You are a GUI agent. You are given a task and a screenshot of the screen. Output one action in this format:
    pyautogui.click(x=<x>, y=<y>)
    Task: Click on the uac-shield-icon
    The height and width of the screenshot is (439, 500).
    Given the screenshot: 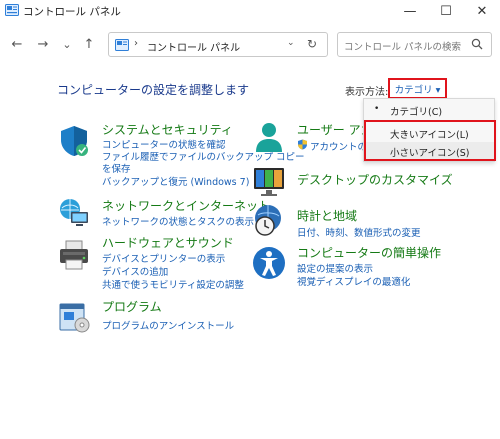 What is the action you would take?
    pyautogui.click(x=302, y=144)
    